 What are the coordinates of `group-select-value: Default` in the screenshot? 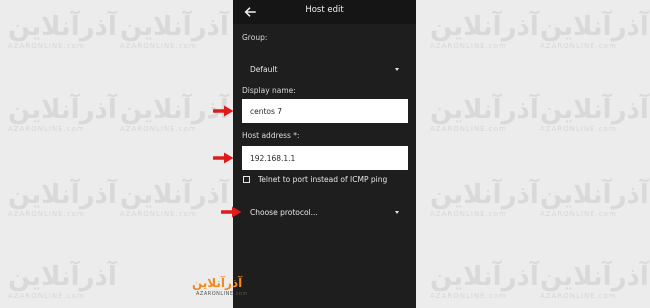 It's located at (264, 69).